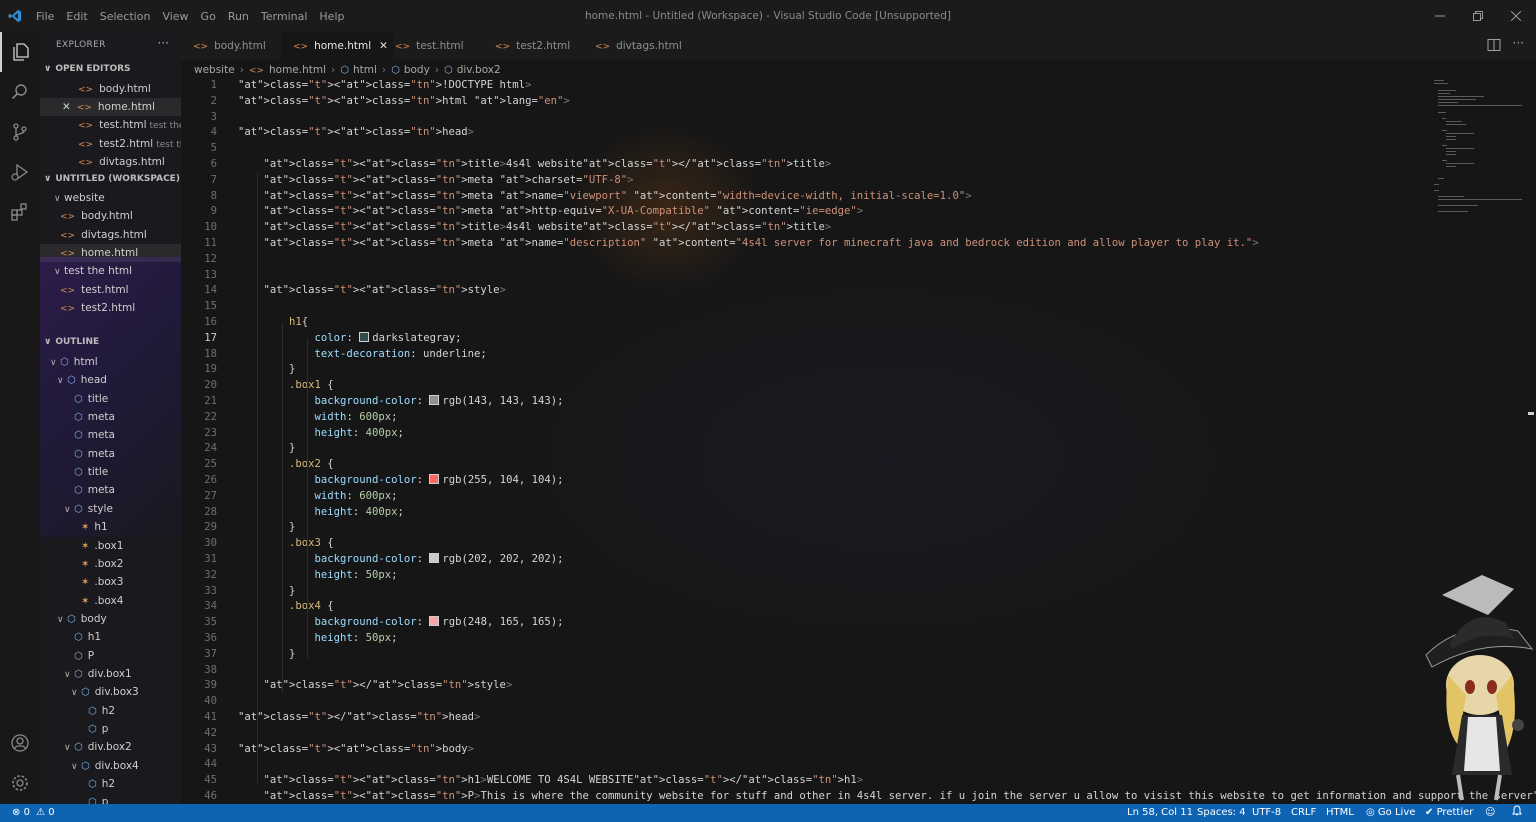 This screenshot has height=822, width=1536. Describe the element at coordinates (214, 70) in the screenshot. I see `breadcrumb-item: website` at that location.